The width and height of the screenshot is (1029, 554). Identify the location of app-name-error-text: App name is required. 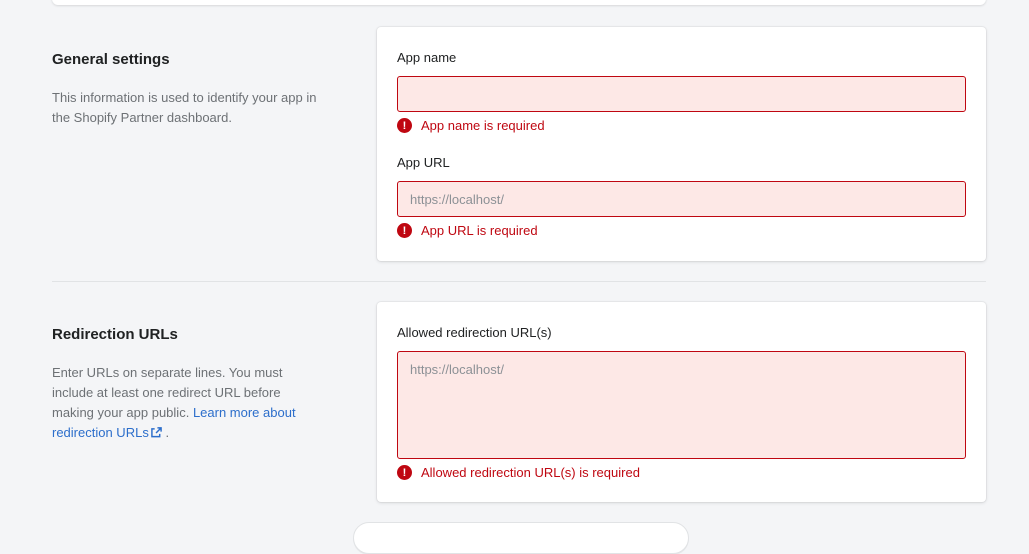
(483, 125).